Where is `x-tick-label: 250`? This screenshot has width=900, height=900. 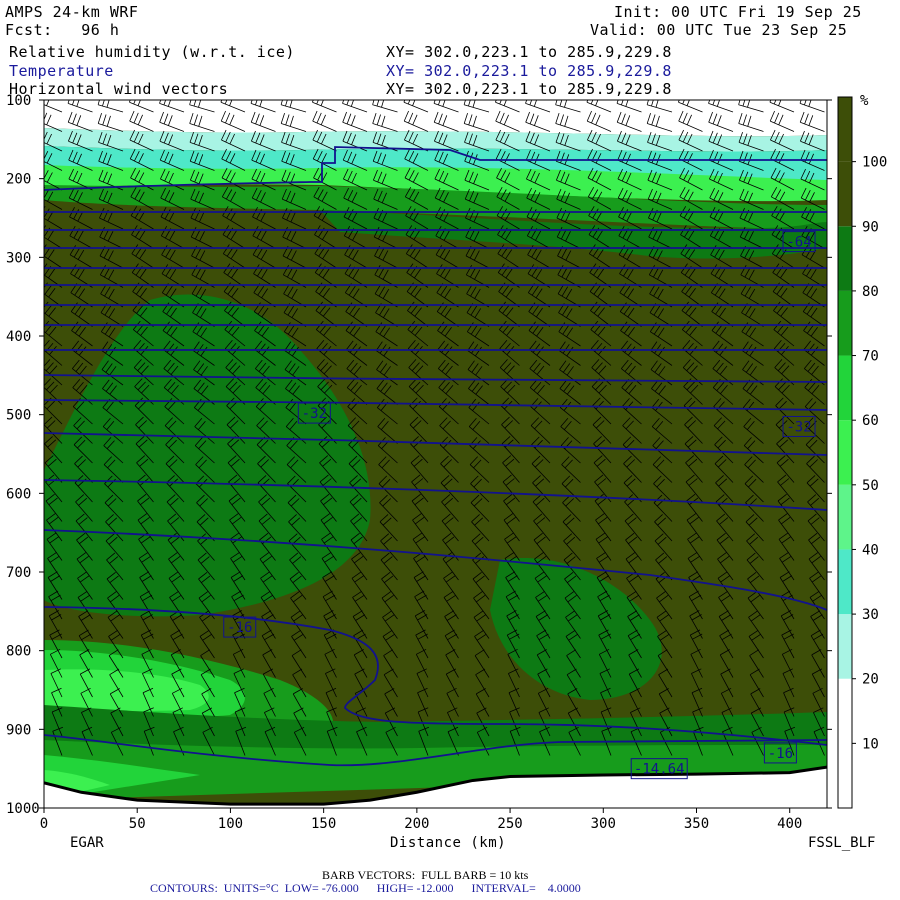 x-tick-label: 250 is located at coordinates (509, 824).